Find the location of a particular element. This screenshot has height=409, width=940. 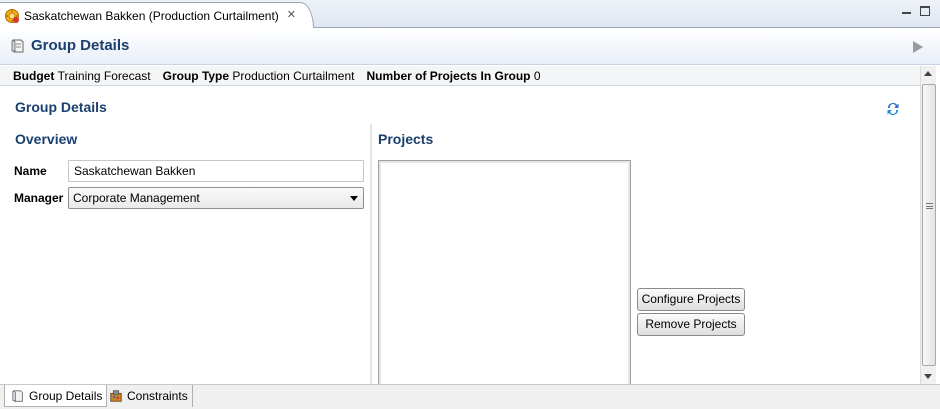

form-header: Group Details is located at coordinates (470, 47).